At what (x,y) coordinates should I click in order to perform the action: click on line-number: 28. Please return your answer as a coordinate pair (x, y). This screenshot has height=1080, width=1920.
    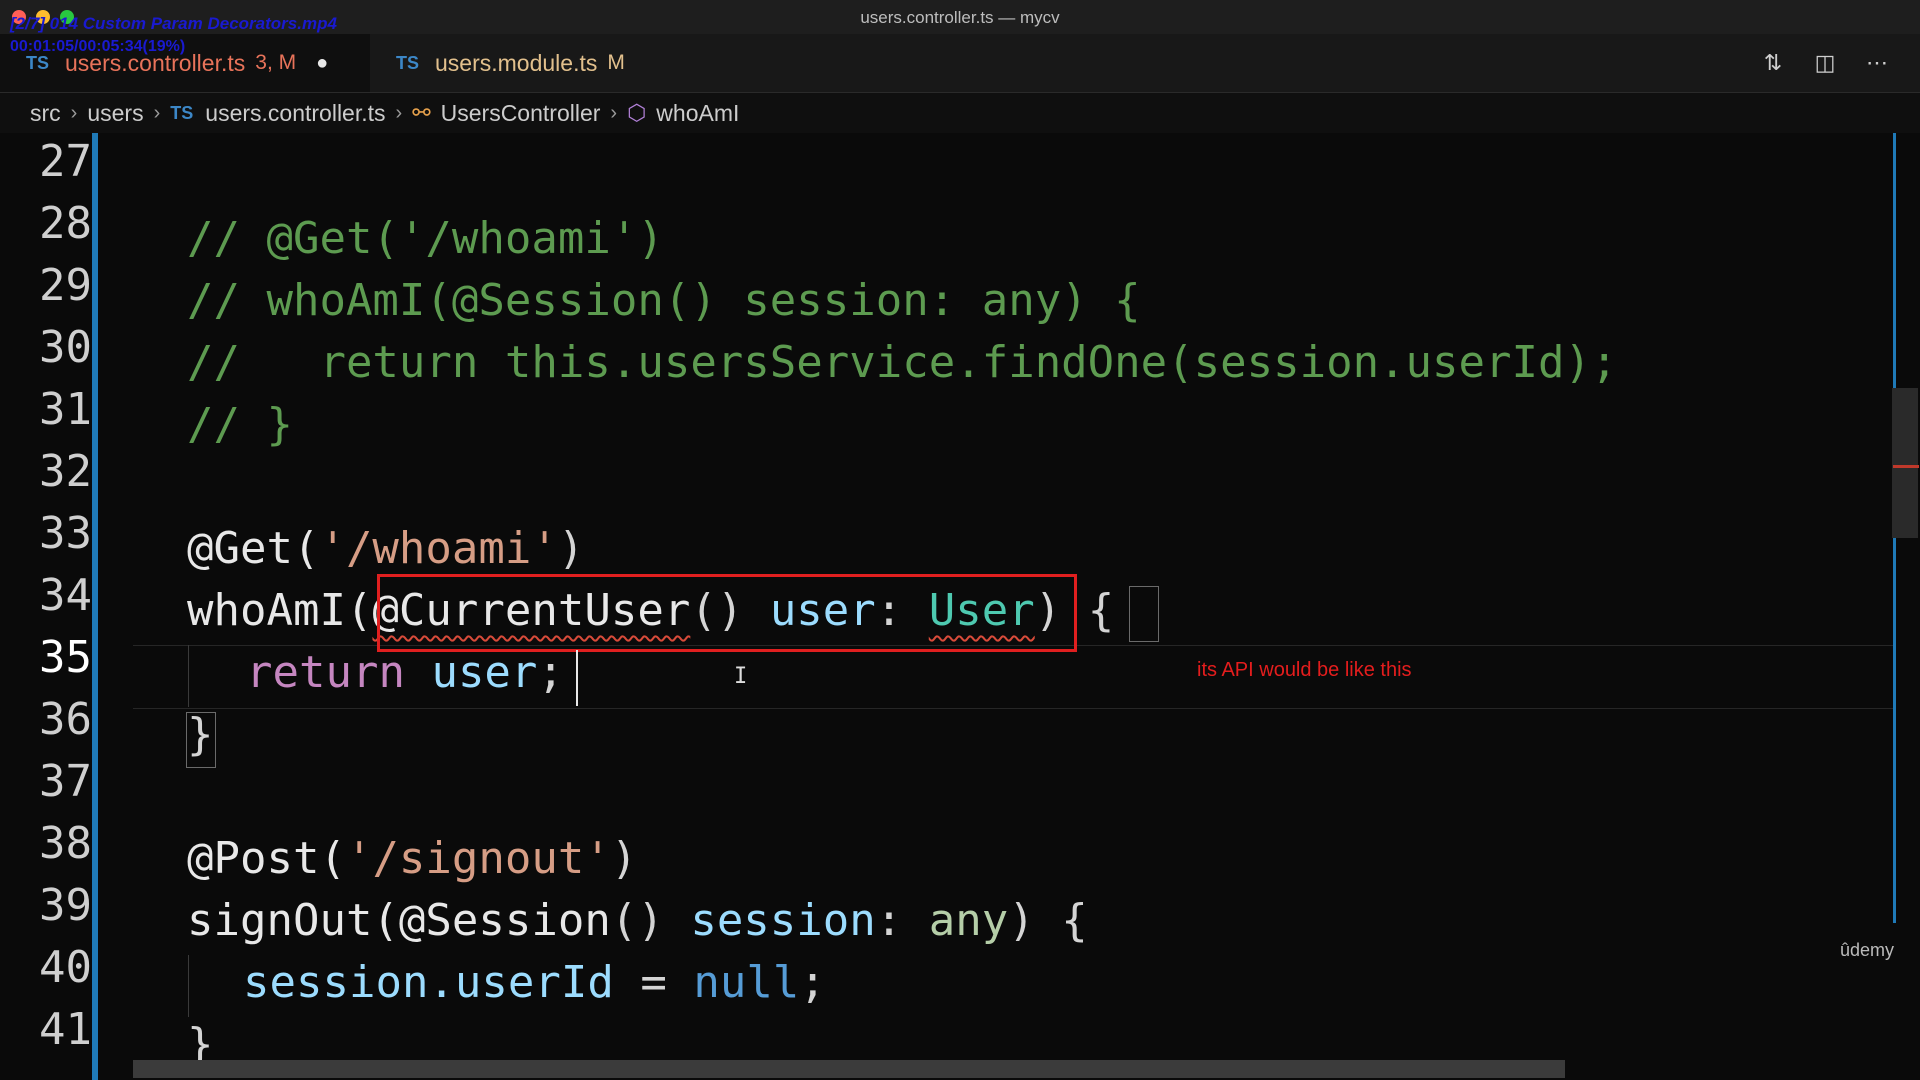
    Looking at the image, I should click on (65, 223).